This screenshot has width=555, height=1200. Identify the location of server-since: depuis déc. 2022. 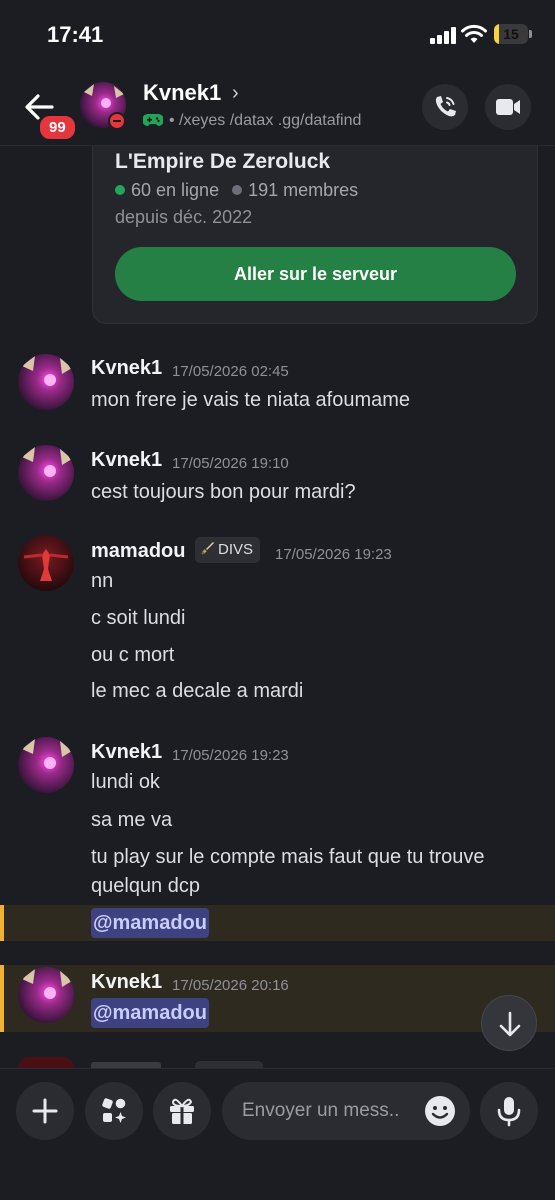
(184, 217).